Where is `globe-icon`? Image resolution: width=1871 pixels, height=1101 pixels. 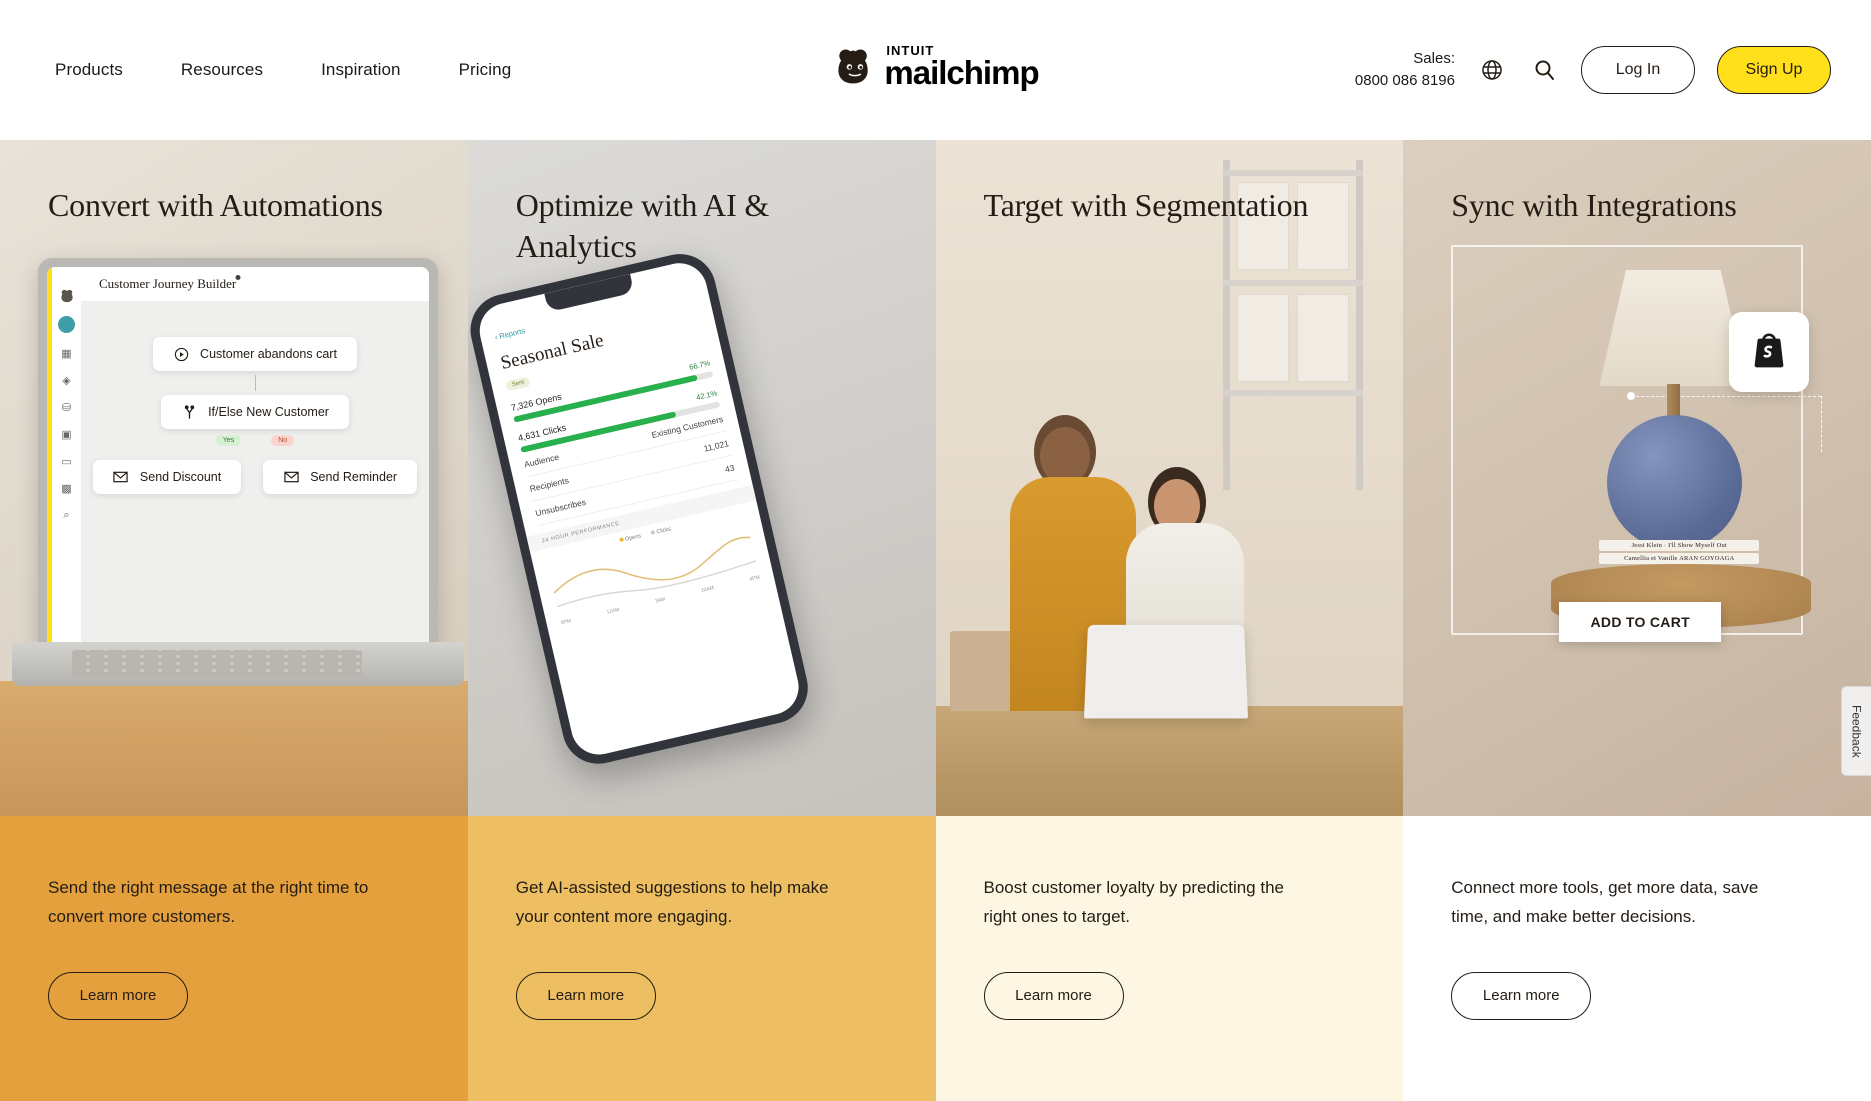
globe-icon is located at coordinates (1492, 70).